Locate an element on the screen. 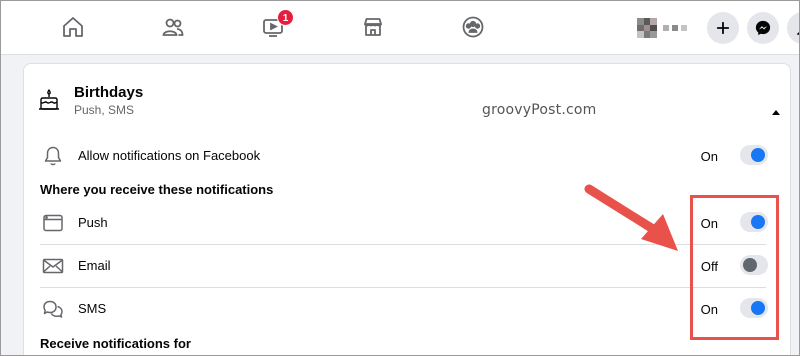 The height and width of the screenshot is (356, 800). email-toggle is located at coordinates (754, 265).